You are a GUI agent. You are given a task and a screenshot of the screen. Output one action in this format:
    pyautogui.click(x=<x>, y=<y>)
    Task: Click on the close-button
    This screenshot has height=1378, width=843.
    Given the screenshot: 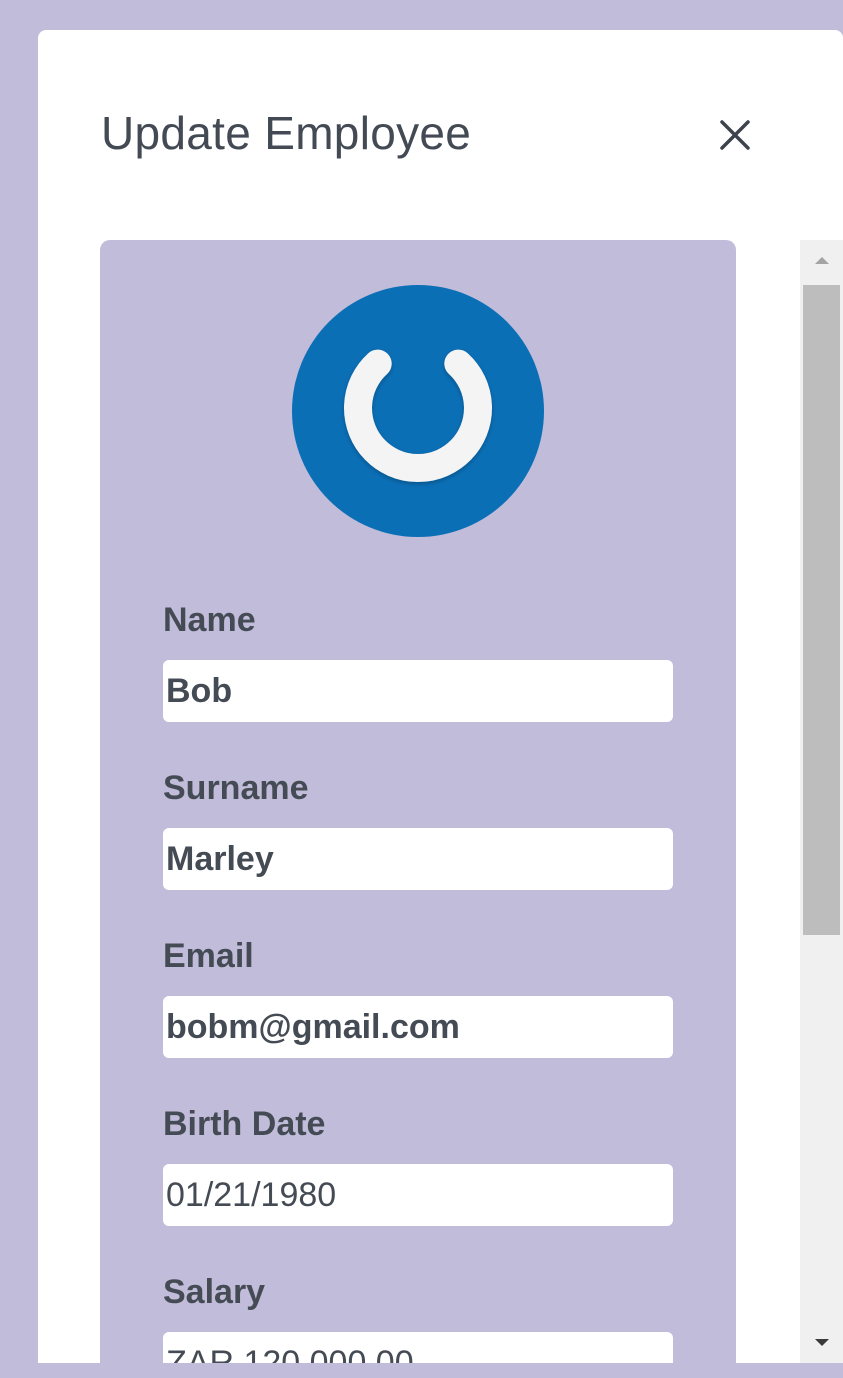 What is the action you would take?
    pyautogui.click(x=735, y=135)
    